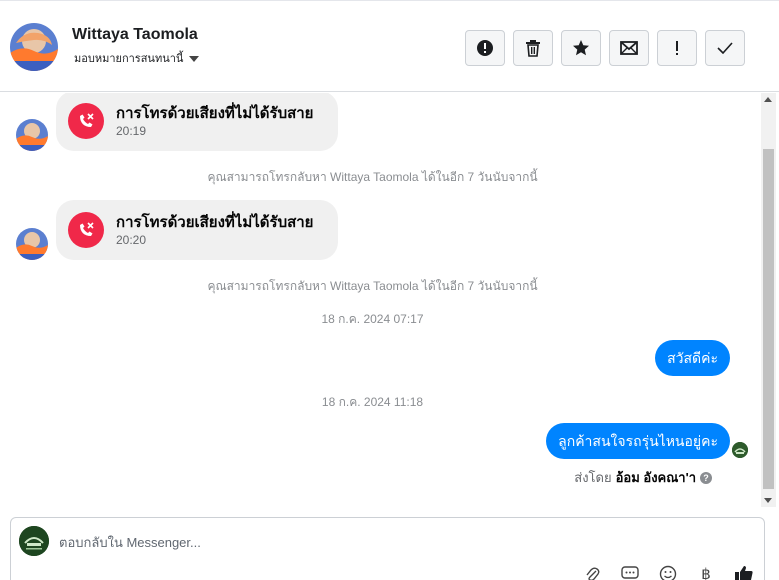 The width and height of the screenshot is (779, 580). I want to click on payment-button: ฿, so click(706, 572).